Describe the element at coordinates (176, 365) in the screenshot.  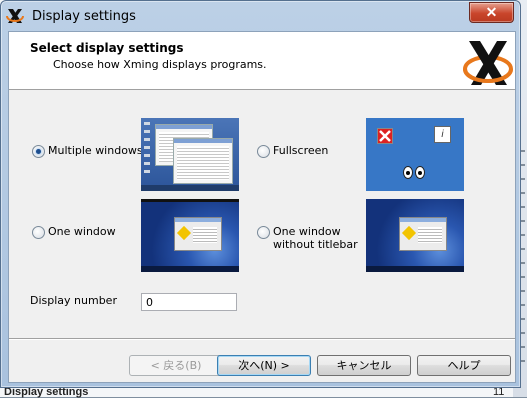
I see `back-button: < 戻る(B)` at that location.